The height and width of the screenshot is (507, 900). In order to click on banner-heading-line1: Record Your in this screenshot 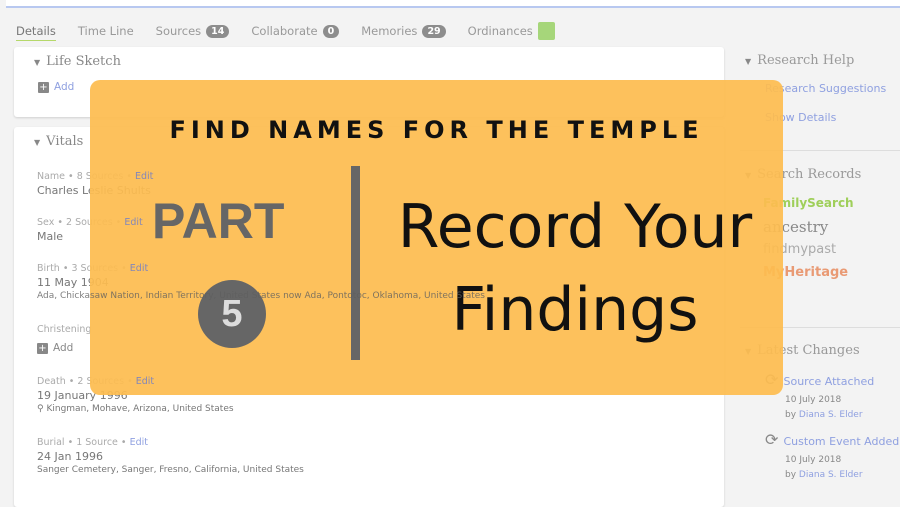, I will do `click(575, 227)`.